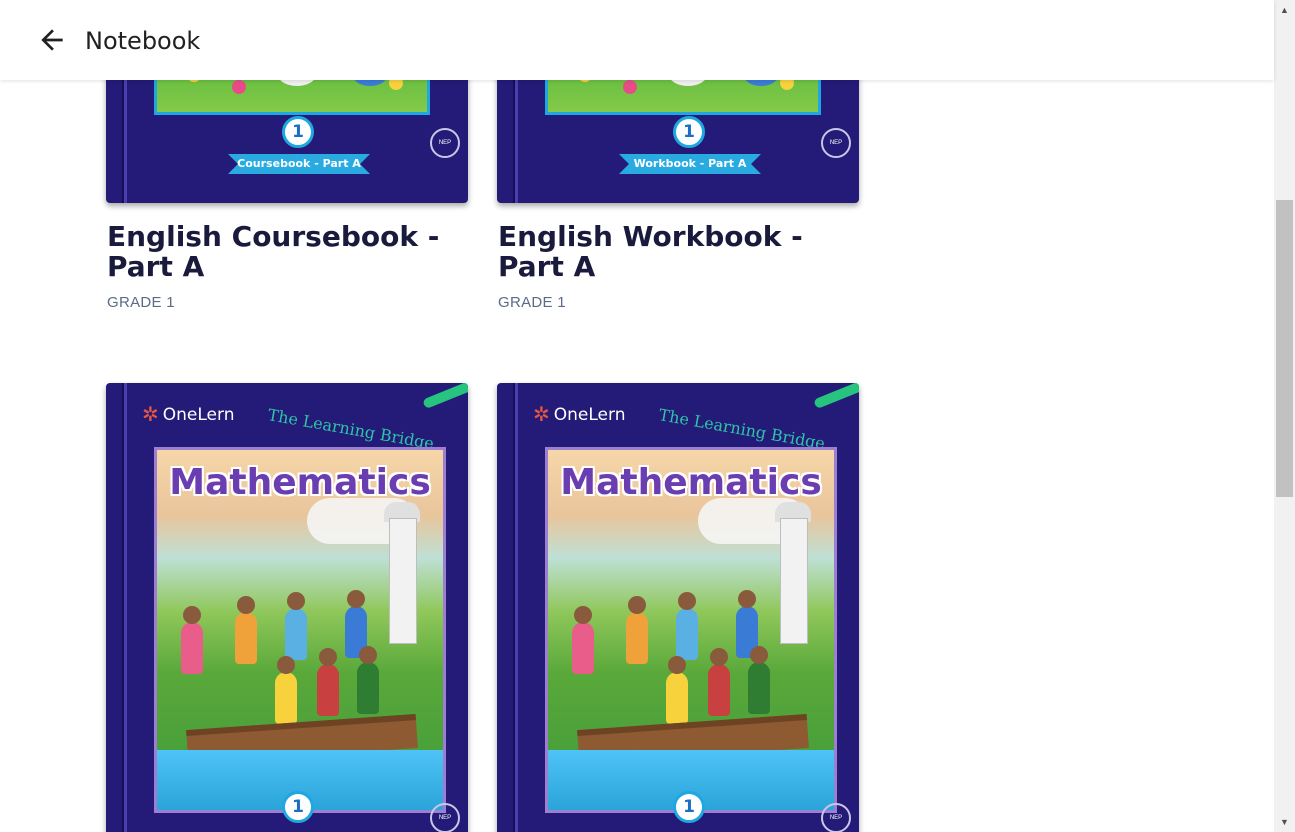 The height and width of the screenshot is (832, 1295). I want to click on arrow-left-icon, so click(52, 40).